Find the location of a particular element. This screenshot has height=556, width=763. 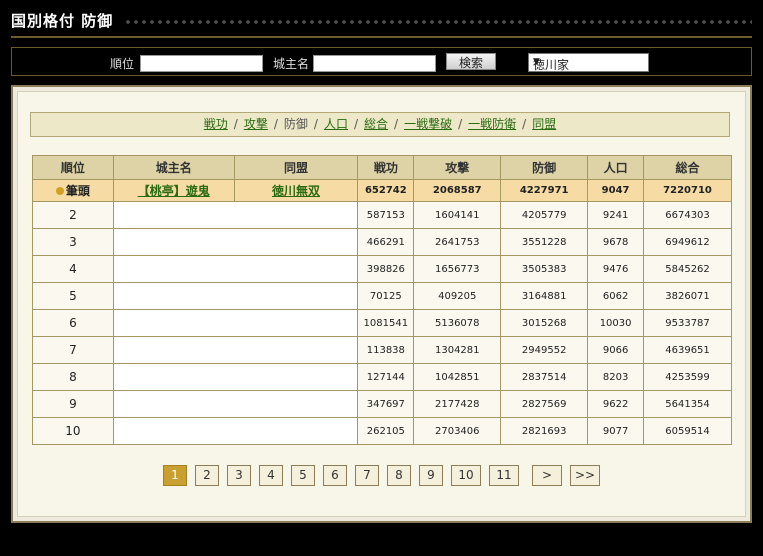

ranking-tabs: 戦功 / 攻撃 / 防御 / 人口 / 総合 / 一戦撃破 / 一戦防衛 / 同盟 is located at coordinates (380, 124).